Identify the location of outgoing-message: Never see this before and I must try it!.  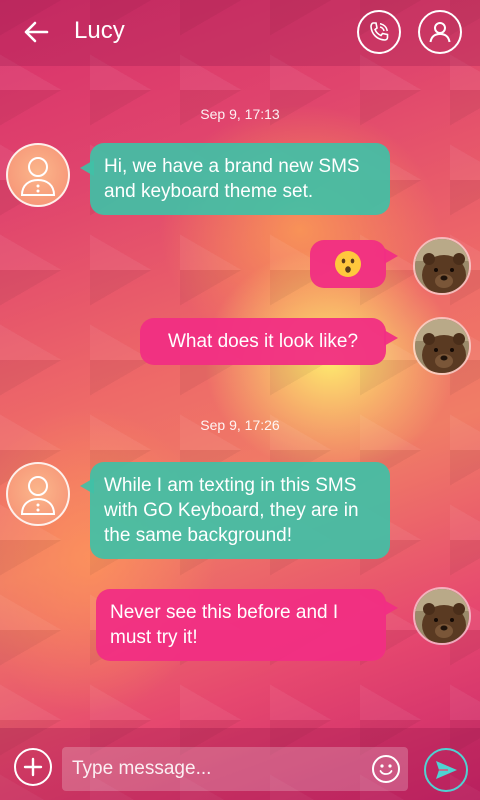
(241, 625).